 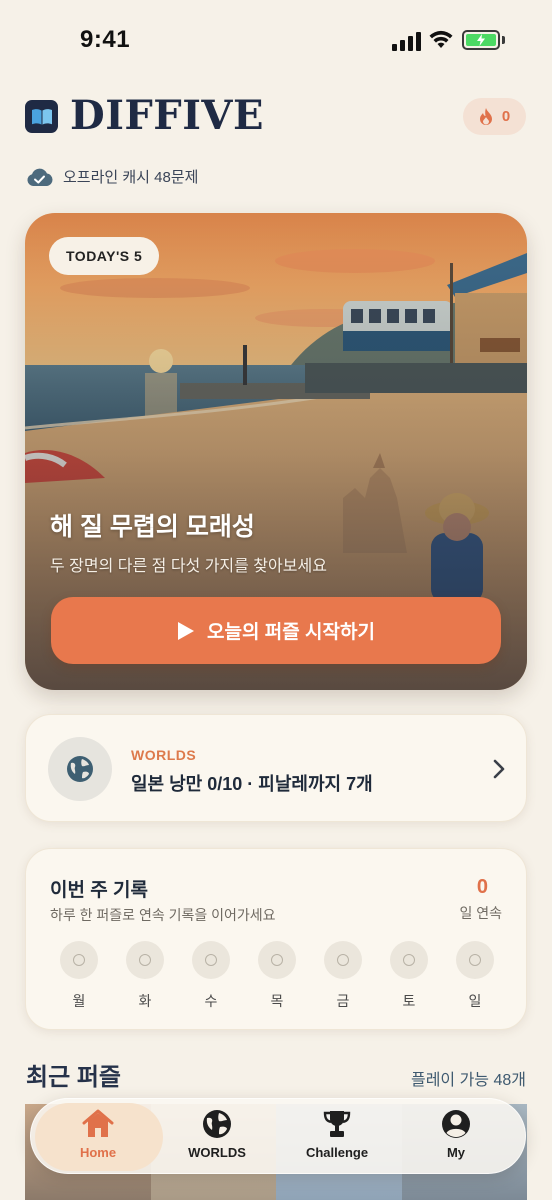 I want to click on day-label: 일, so click(x=475, y=1001).